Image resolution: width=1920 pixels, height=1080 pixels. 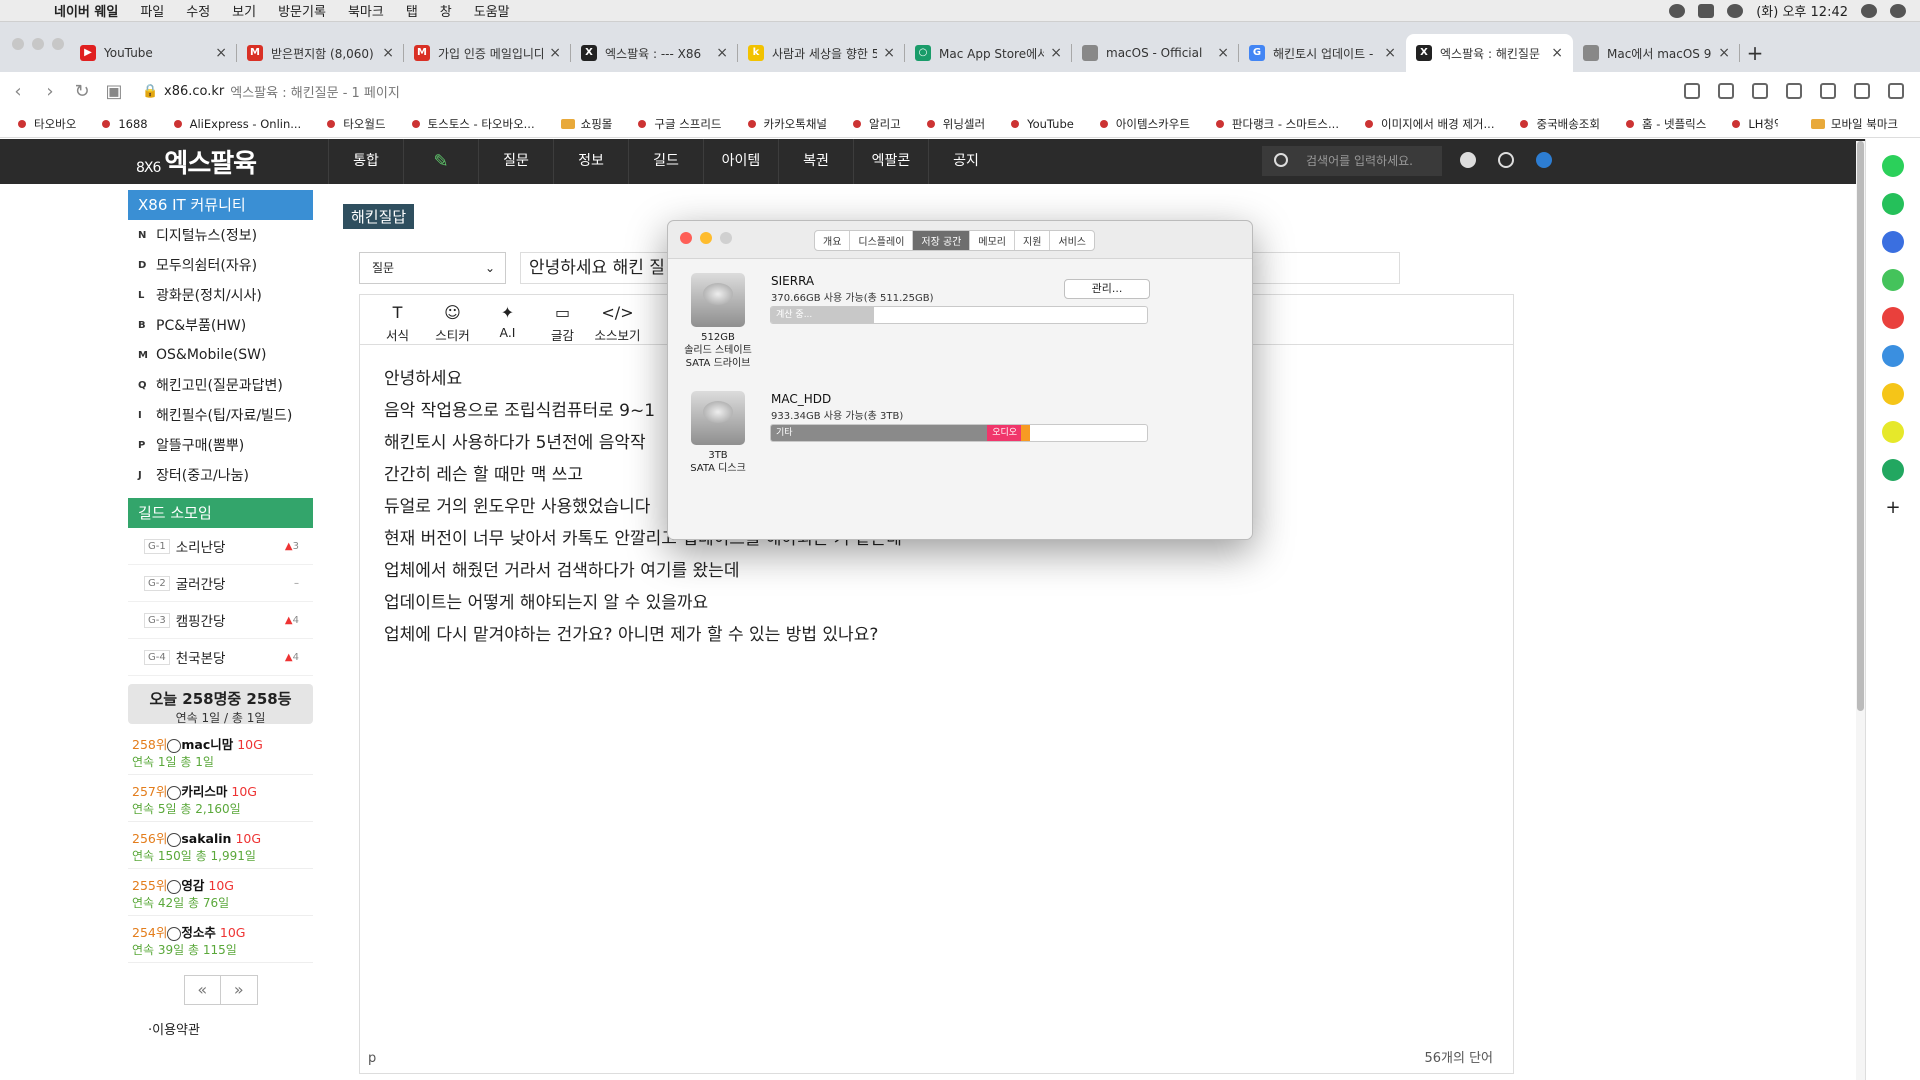 What do you see at coordinates (1893, 508) in the screenshot?
I see `add-icon: +` at bounding box center [1893, 508].